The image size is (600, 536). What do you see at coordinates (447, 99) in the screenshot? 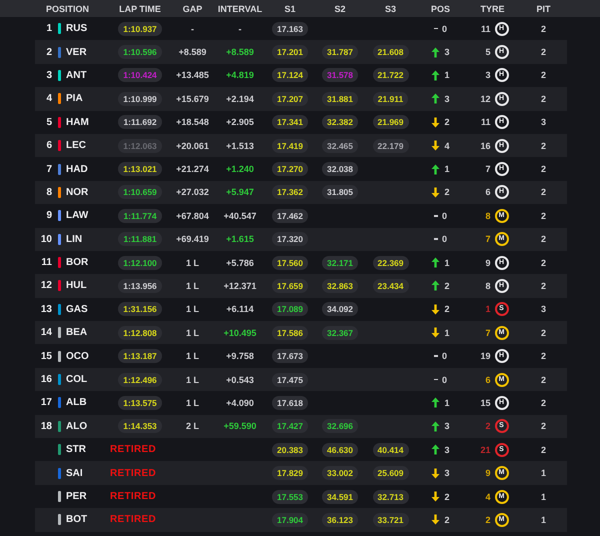
I see `position-change: 3` at bounding box center [447, 99].